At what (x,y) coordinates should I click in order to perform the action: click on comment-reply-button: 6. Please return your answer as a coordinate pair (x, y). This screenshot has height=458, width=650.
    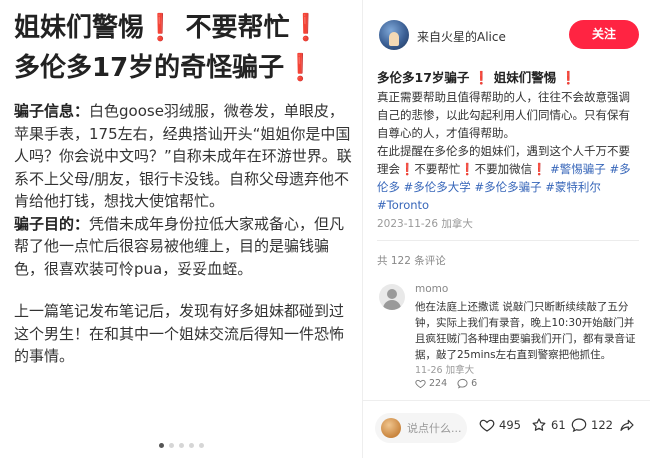
    Looking at the image, I should click on (467, 383).